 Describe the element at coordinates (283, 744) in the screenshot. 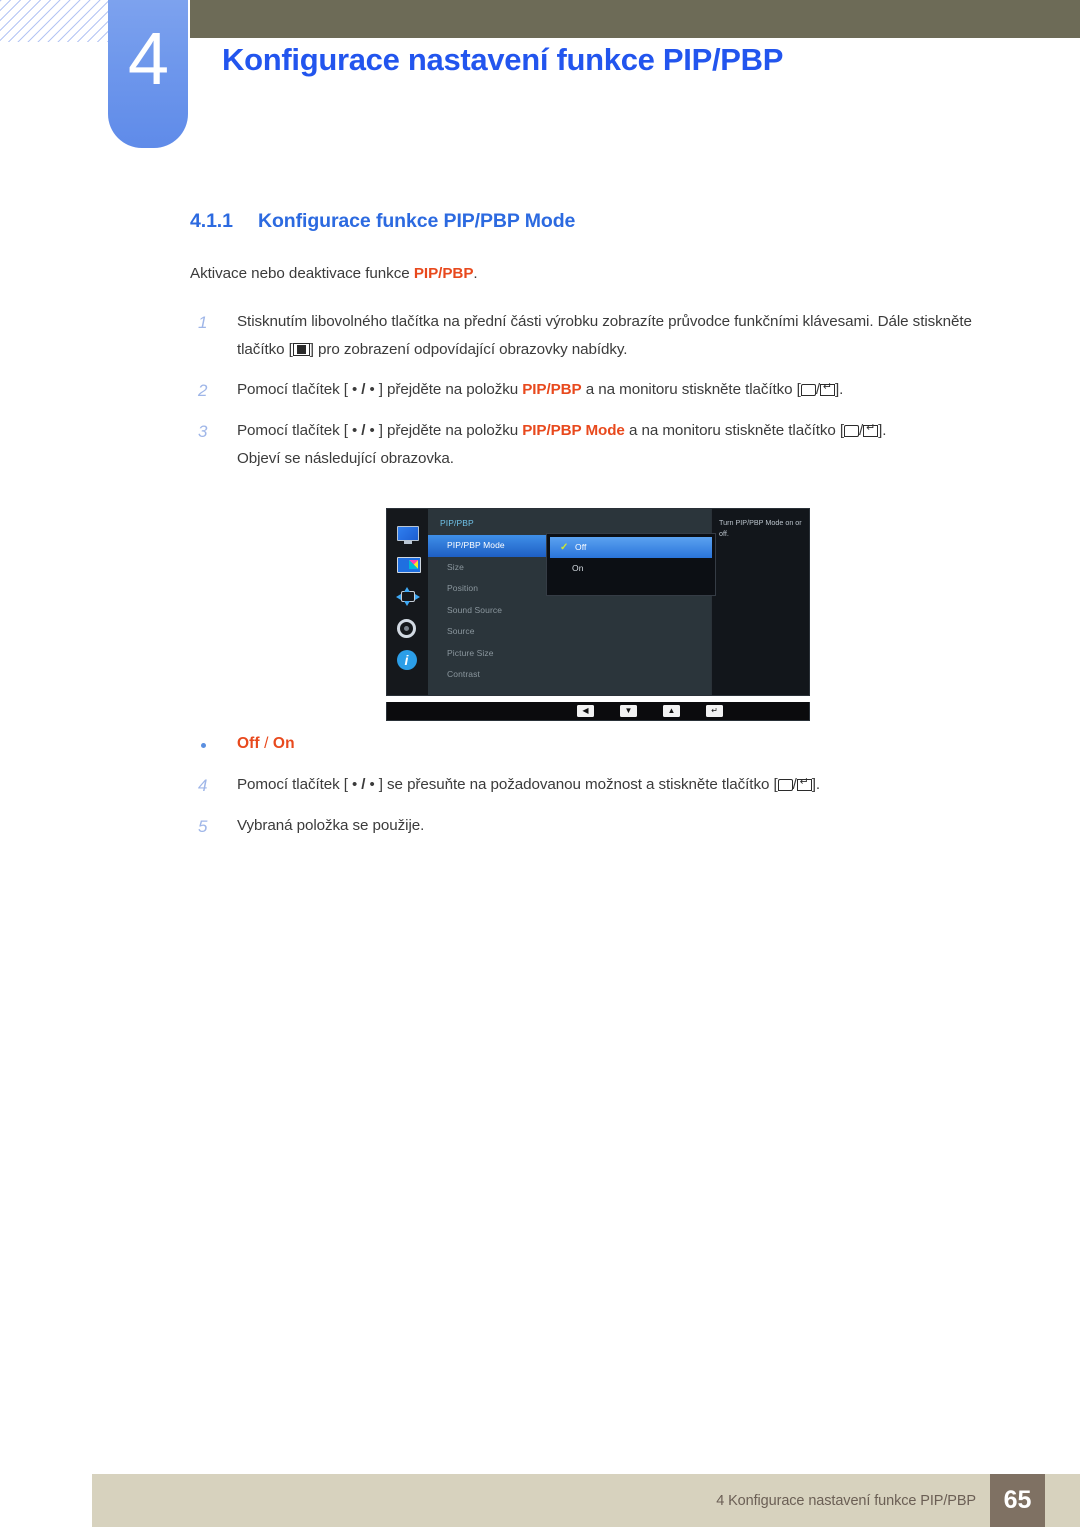

I see `option-on: On` at that location.